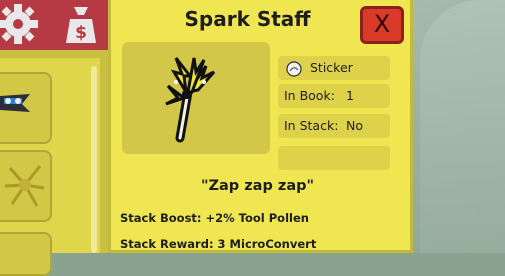 Image resolution: width=505 pixels, height=276 pixels. I want to click on item-icon-frame, so click(196, 98).